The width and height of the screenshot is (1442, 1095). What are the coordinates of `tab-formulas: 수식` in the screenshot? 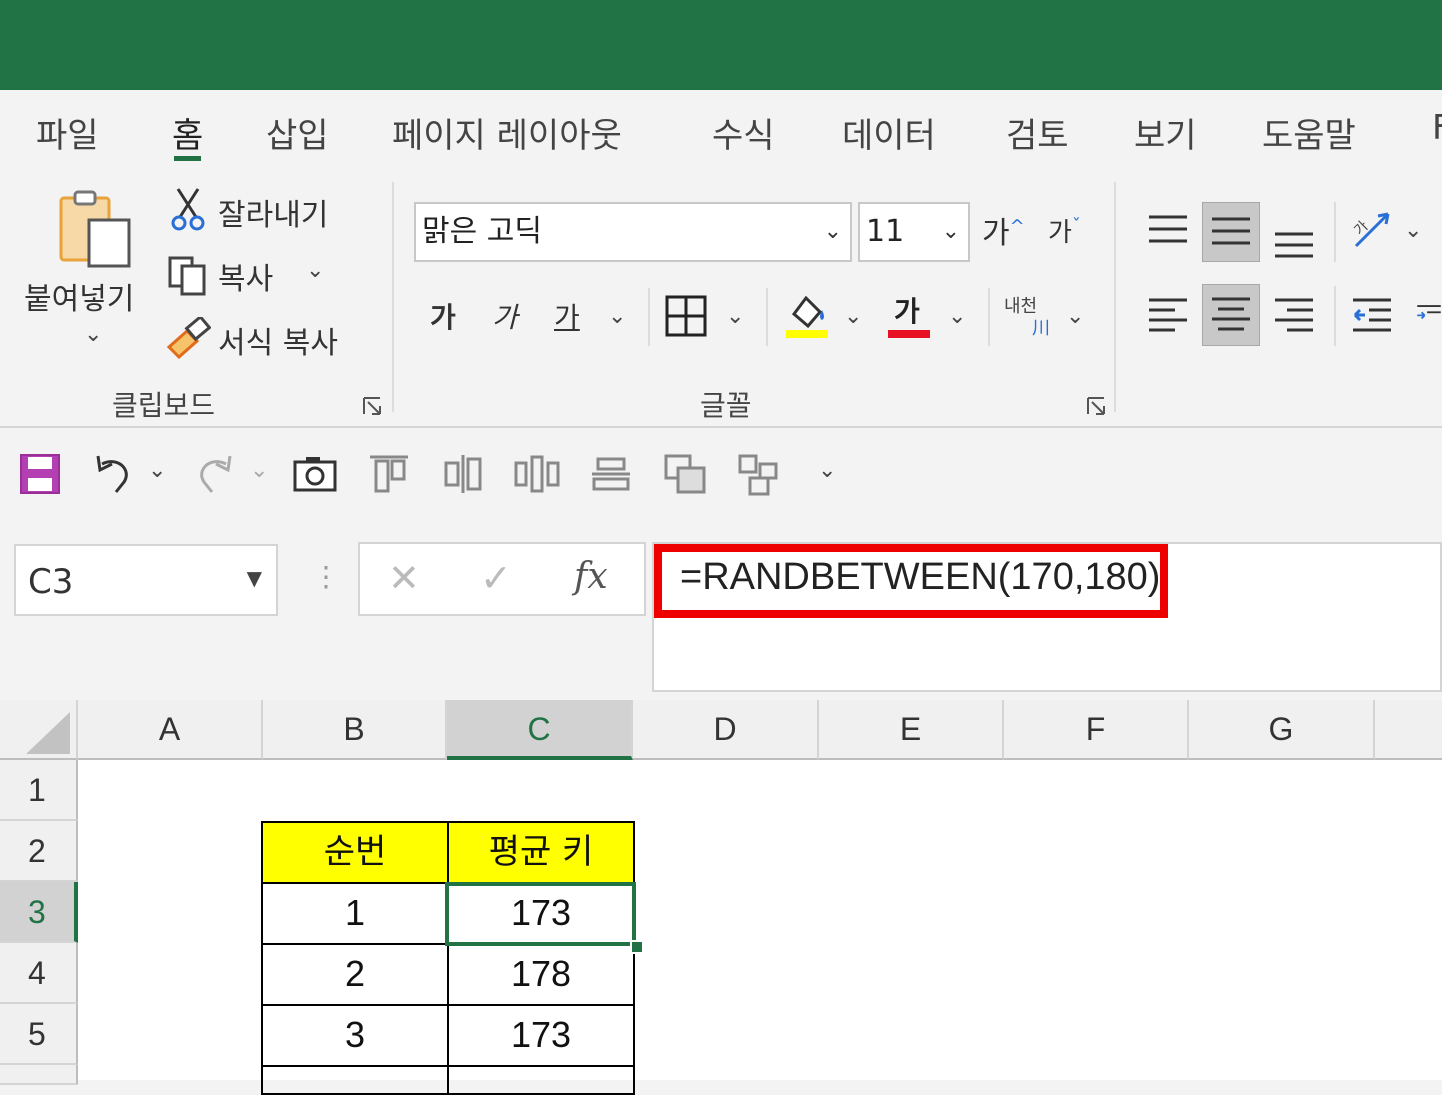 It's located at (743, 132).